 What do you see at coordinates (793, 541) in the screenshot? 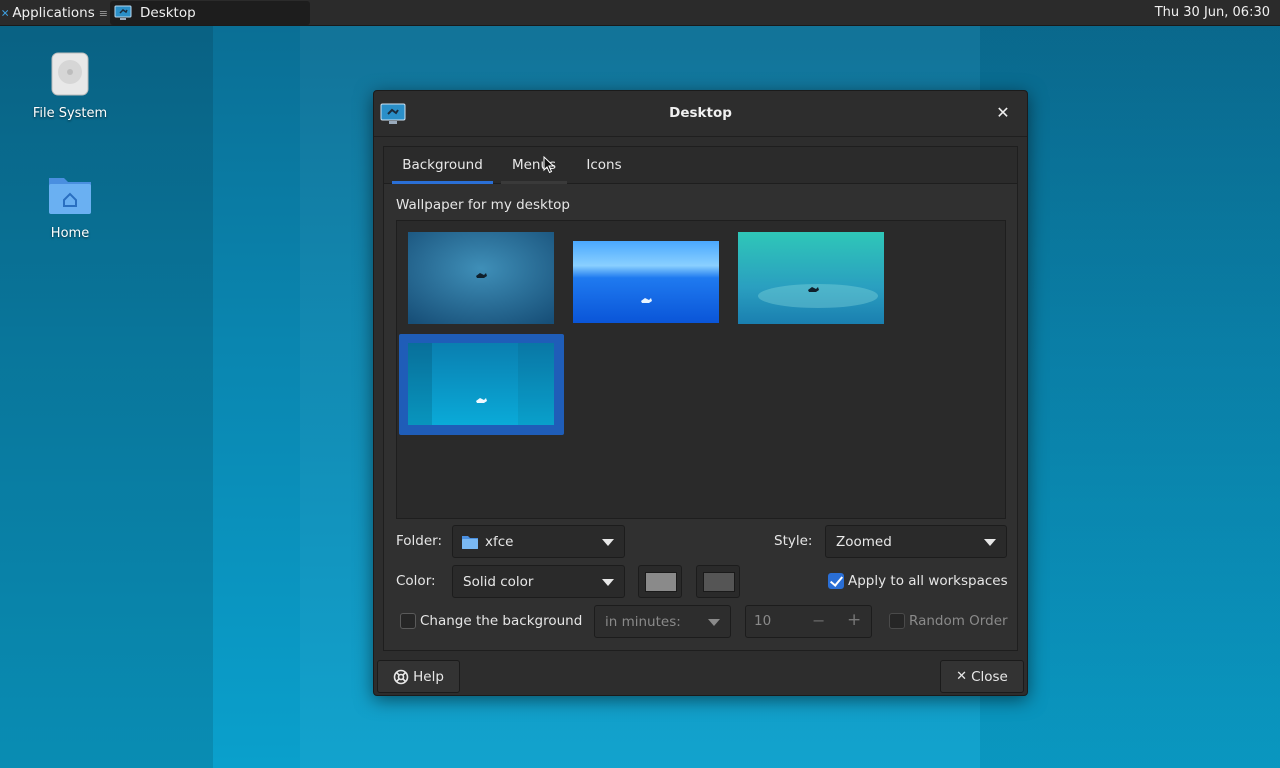
I see `style-label: Style:` at bounding box center [793, 541].